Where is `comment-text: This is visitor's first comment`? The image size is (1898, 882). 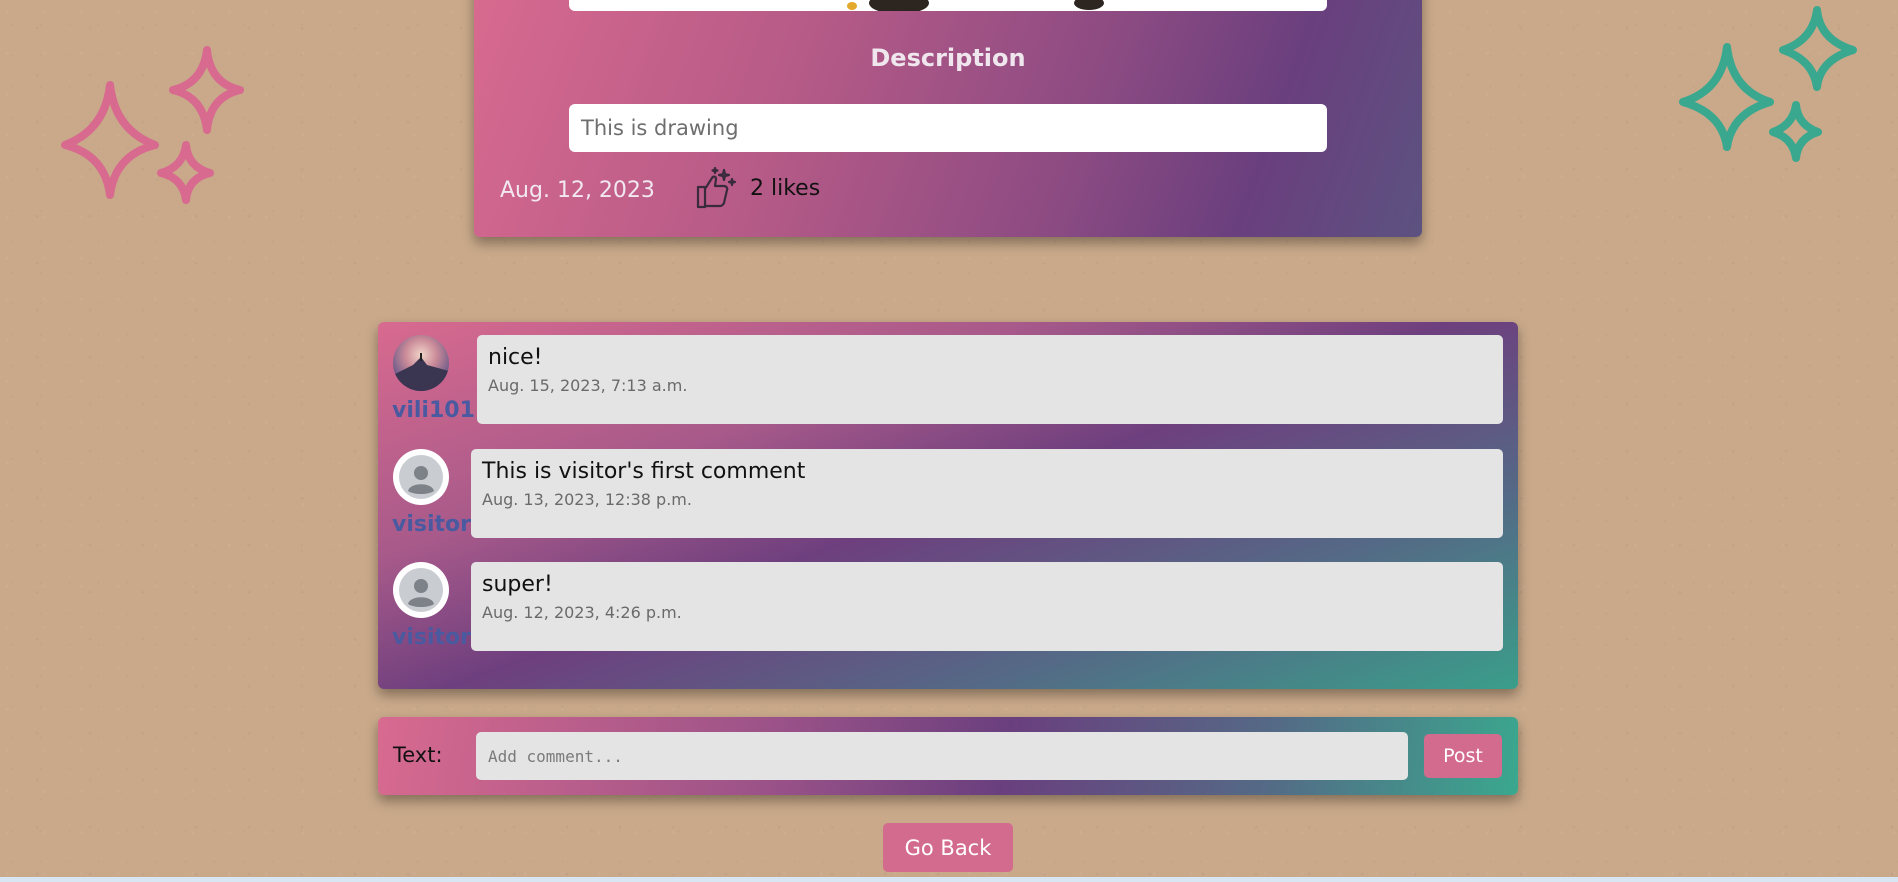 comment-text: This is visitor's first comment is located at coordinates (644, 471).